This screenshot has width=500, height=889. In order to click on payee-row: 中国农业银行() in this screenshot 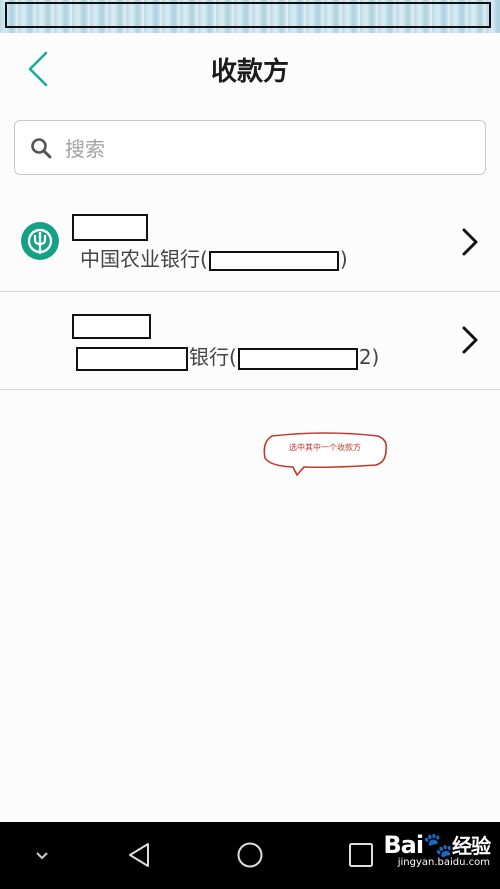, I will do `click(250, 243)`.